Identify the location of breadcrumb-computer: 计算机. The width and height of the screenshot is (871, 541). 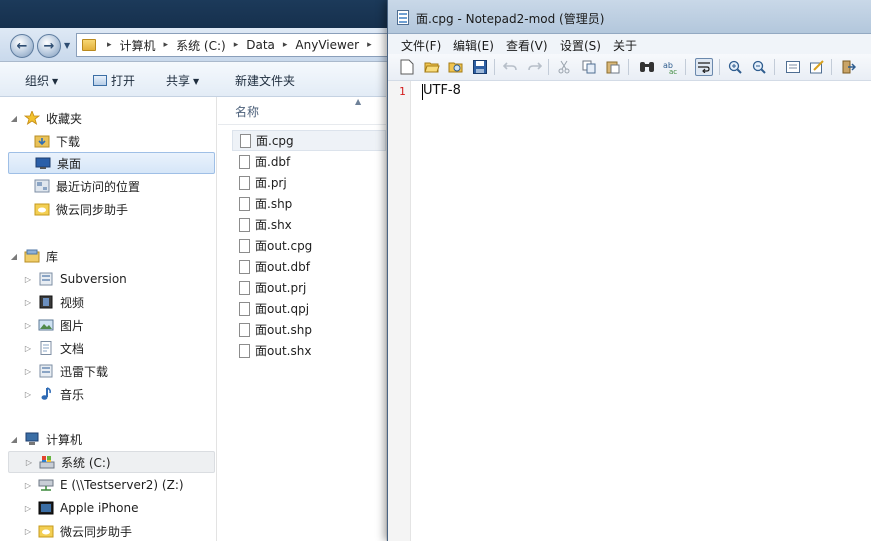
(138, 45).